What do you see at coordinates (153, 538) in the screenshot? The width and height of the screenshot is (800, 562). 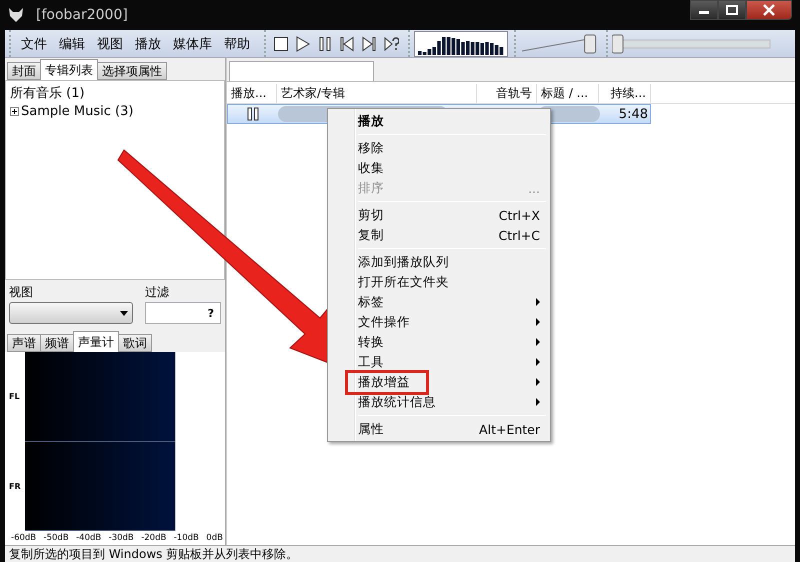 I see `scale-label: -20dB` at bounding box center [153, 538].